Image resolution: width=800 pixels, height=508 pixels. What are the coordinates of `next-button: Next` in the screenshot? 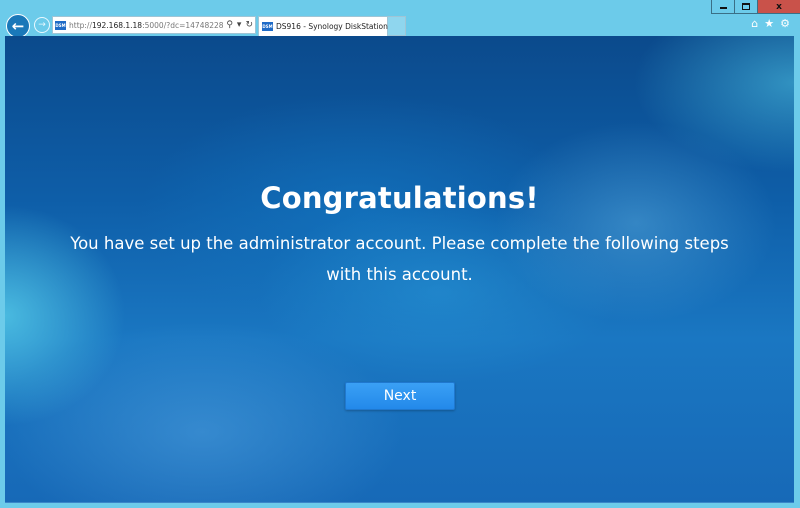 It's located at (400, 396).